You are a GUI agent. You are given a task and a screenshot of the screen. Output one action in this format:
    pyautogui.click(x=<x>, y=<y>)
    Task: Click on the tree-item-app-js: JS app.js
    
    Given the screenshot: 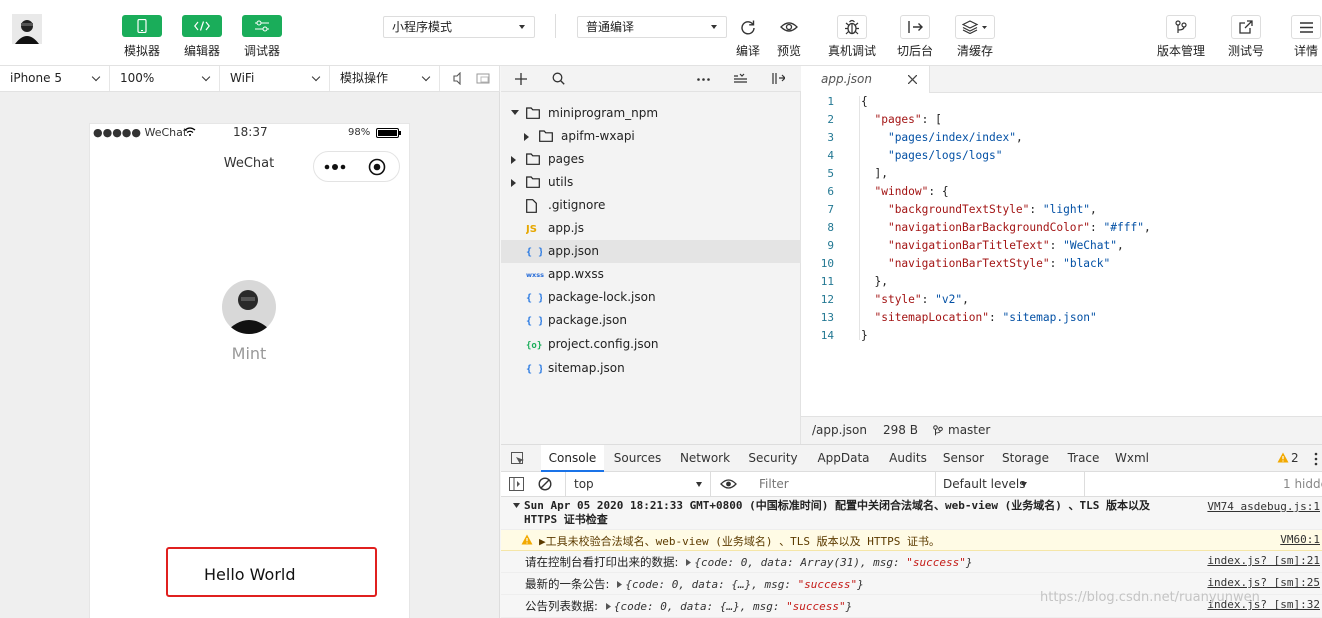 What is the action you would take?
    pyautogui.click(x=651, y=228)
    